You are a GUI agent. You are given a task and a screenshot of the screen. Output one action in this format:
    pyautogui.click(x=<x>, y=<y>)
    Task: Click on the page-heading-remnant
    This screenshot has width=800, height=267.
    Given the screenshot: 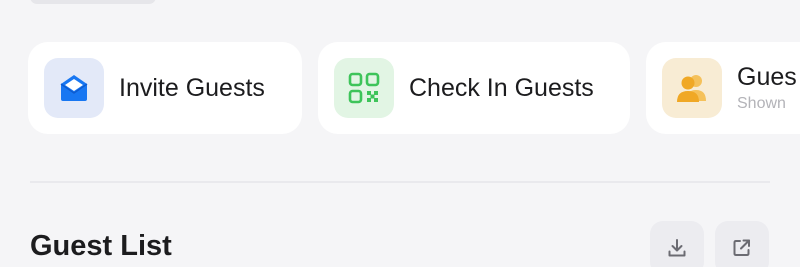 What is the action you would take?
    pyautogui.click(x=93, y=2)
    